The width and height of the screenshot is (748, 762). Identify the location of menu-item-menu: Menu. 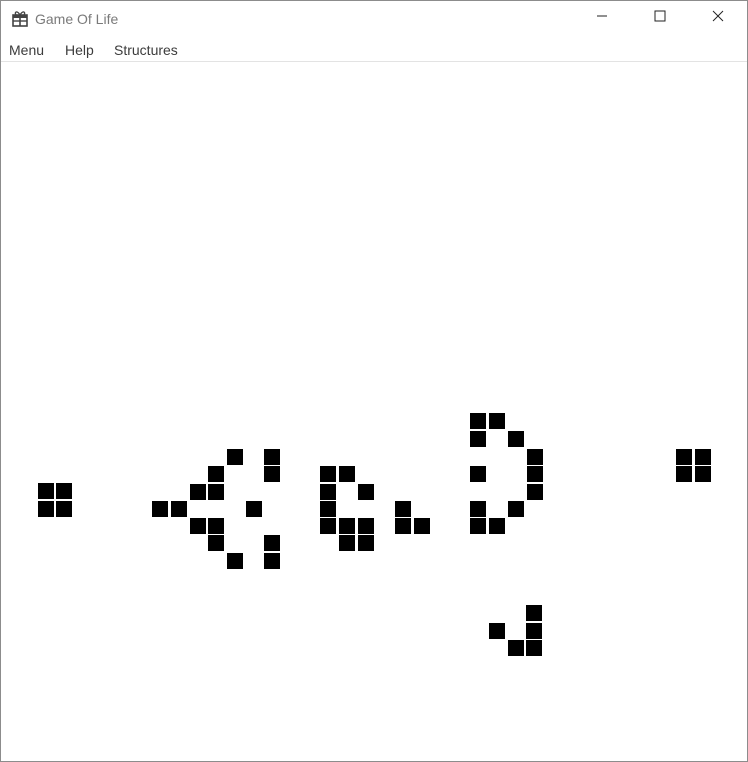
(26, 50).